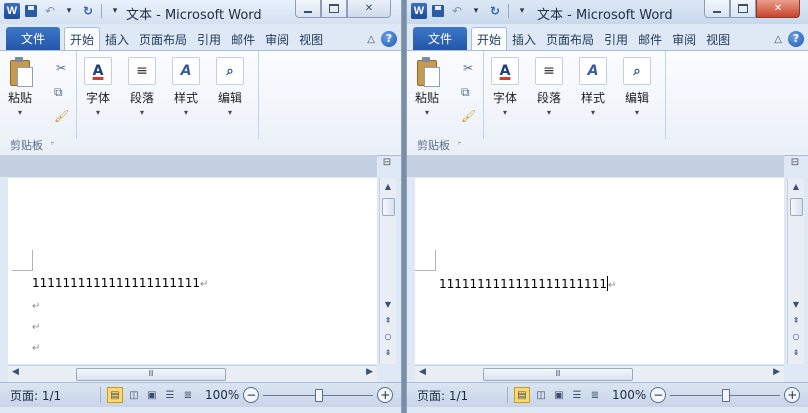 The image size is (808, 413). I want to click on scroll-right-icon: ▶, so click(776, 372).